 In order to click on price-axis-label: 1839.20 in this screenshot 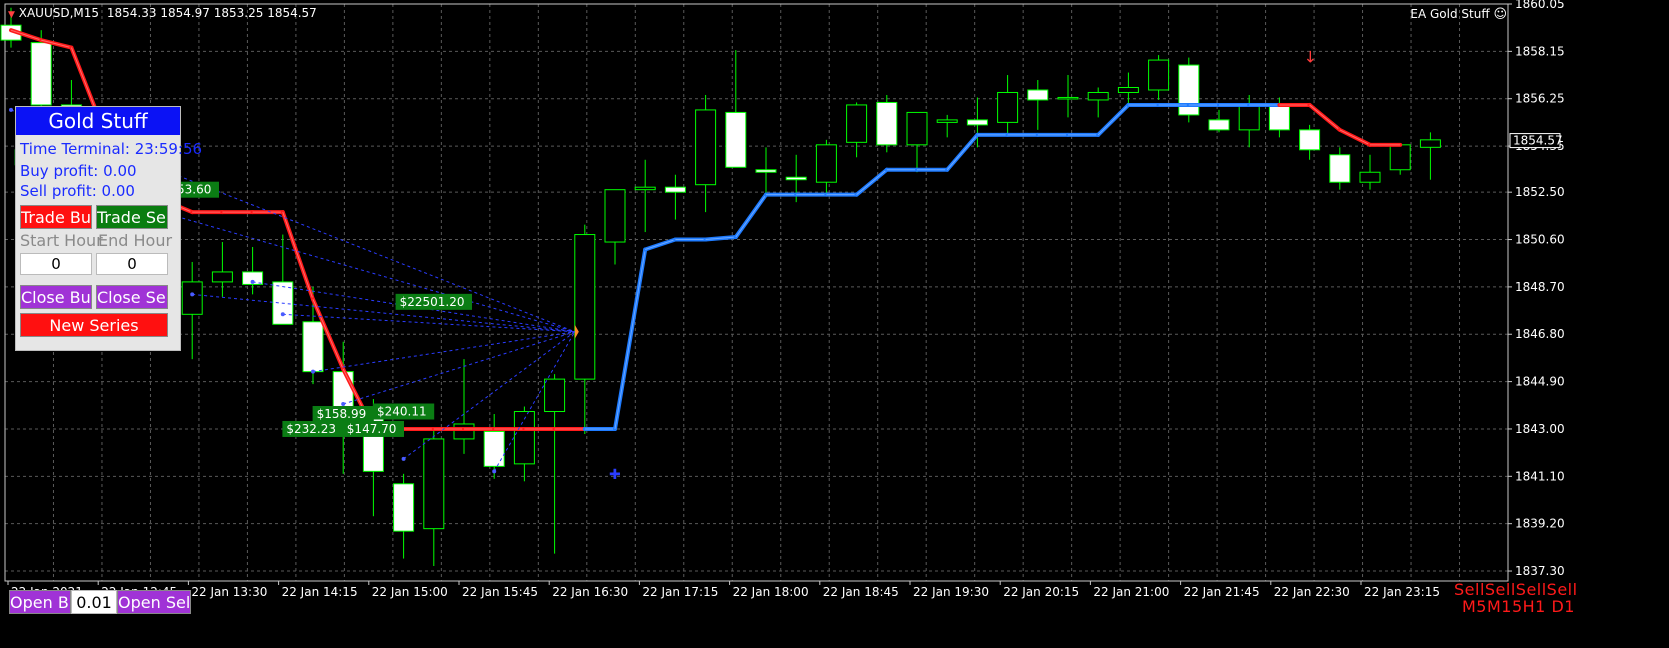, I will do `click(1540, 524)`.